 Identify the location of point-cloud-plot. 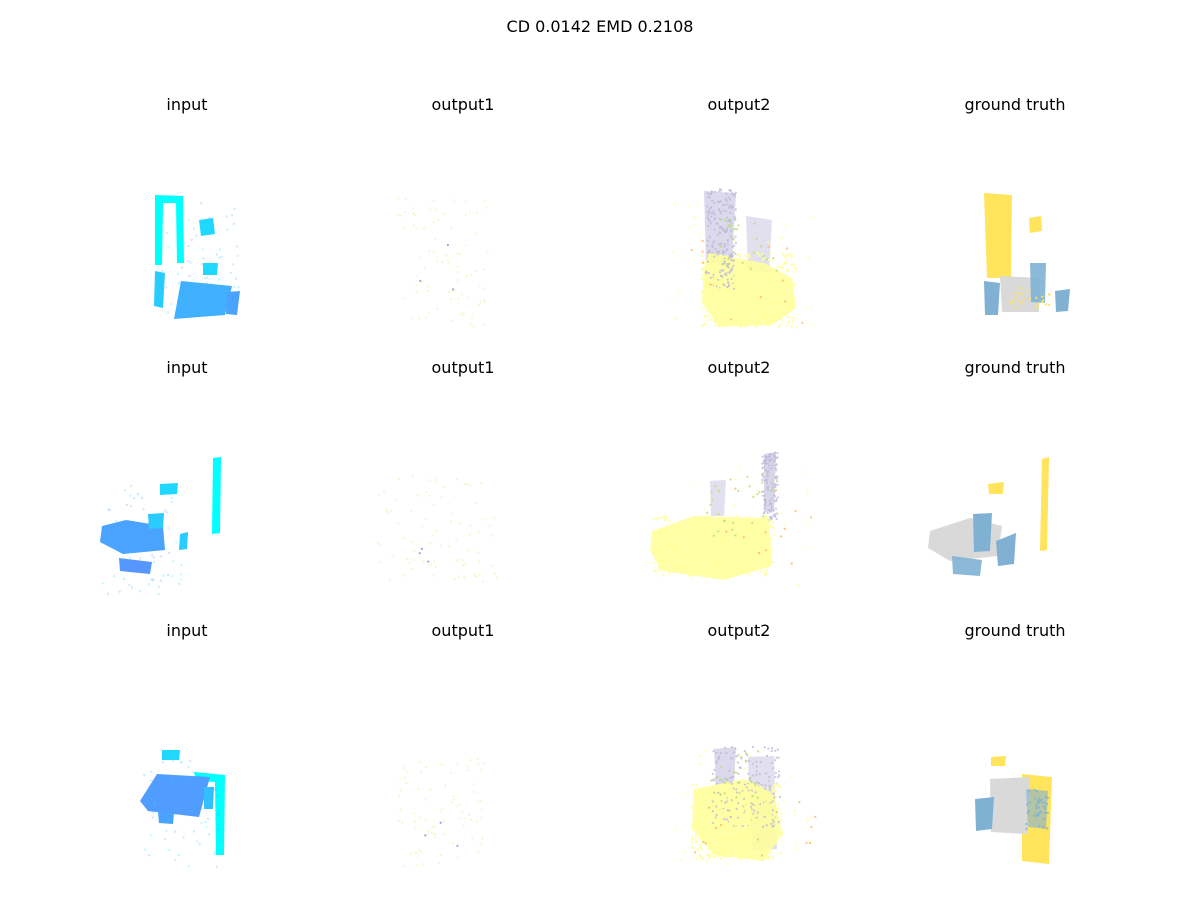
(197, 257).